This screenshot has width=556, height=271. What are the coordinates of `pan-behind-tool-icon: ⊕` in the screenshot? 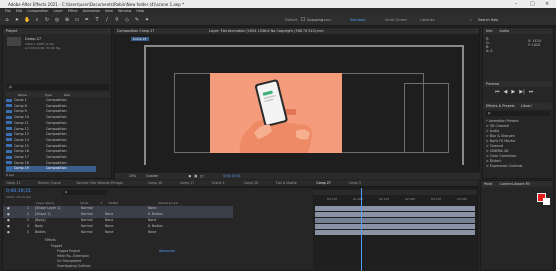 It's located at (67, 20).